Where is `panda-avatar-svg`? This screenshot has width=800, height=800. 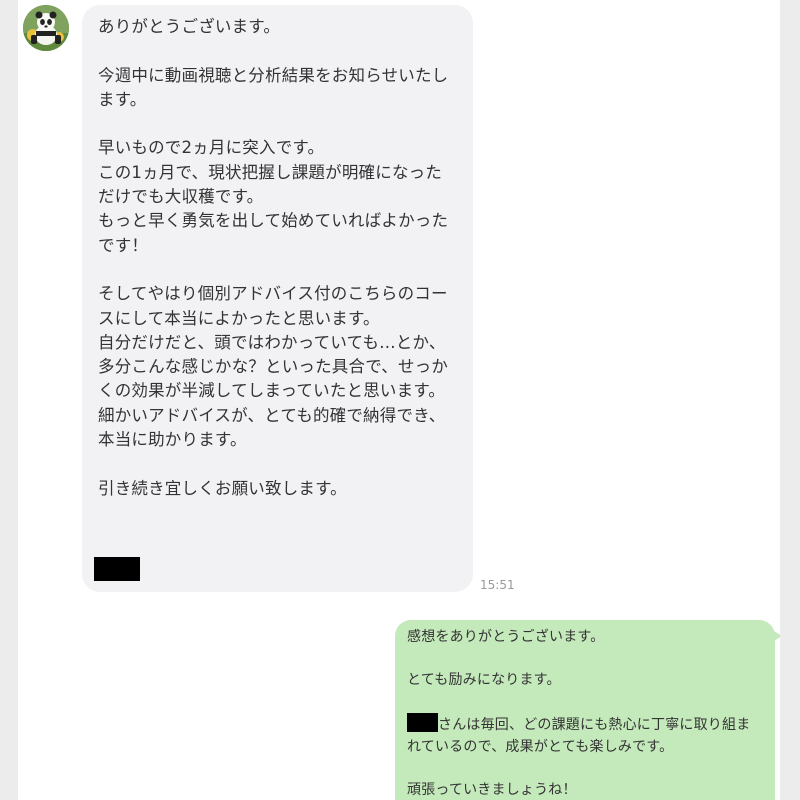
panda-avatar-svg is located at coordinates (46, 28).